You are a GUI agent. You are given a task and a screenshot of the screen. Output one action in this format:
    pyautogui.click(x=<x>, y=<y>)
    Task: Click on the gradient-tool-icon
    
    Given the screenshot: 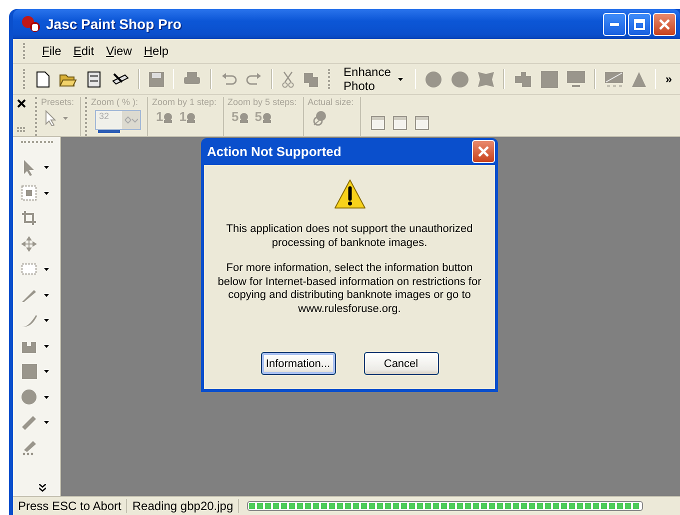 What is the action you would take?
    pyautogui.click(x=613, y=79)
    